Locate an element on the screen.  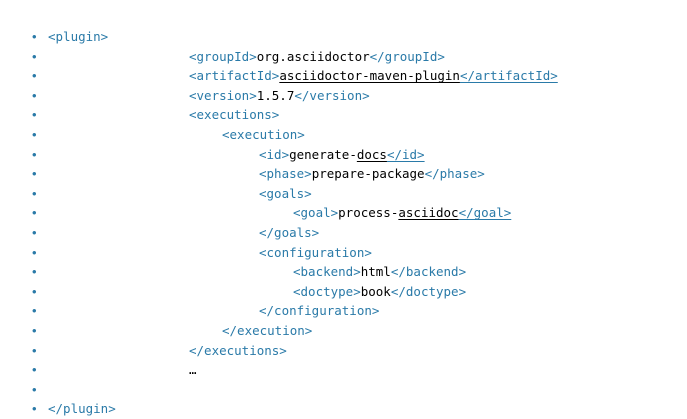
code-line: • </goals> is located at coordinates (343, 233).